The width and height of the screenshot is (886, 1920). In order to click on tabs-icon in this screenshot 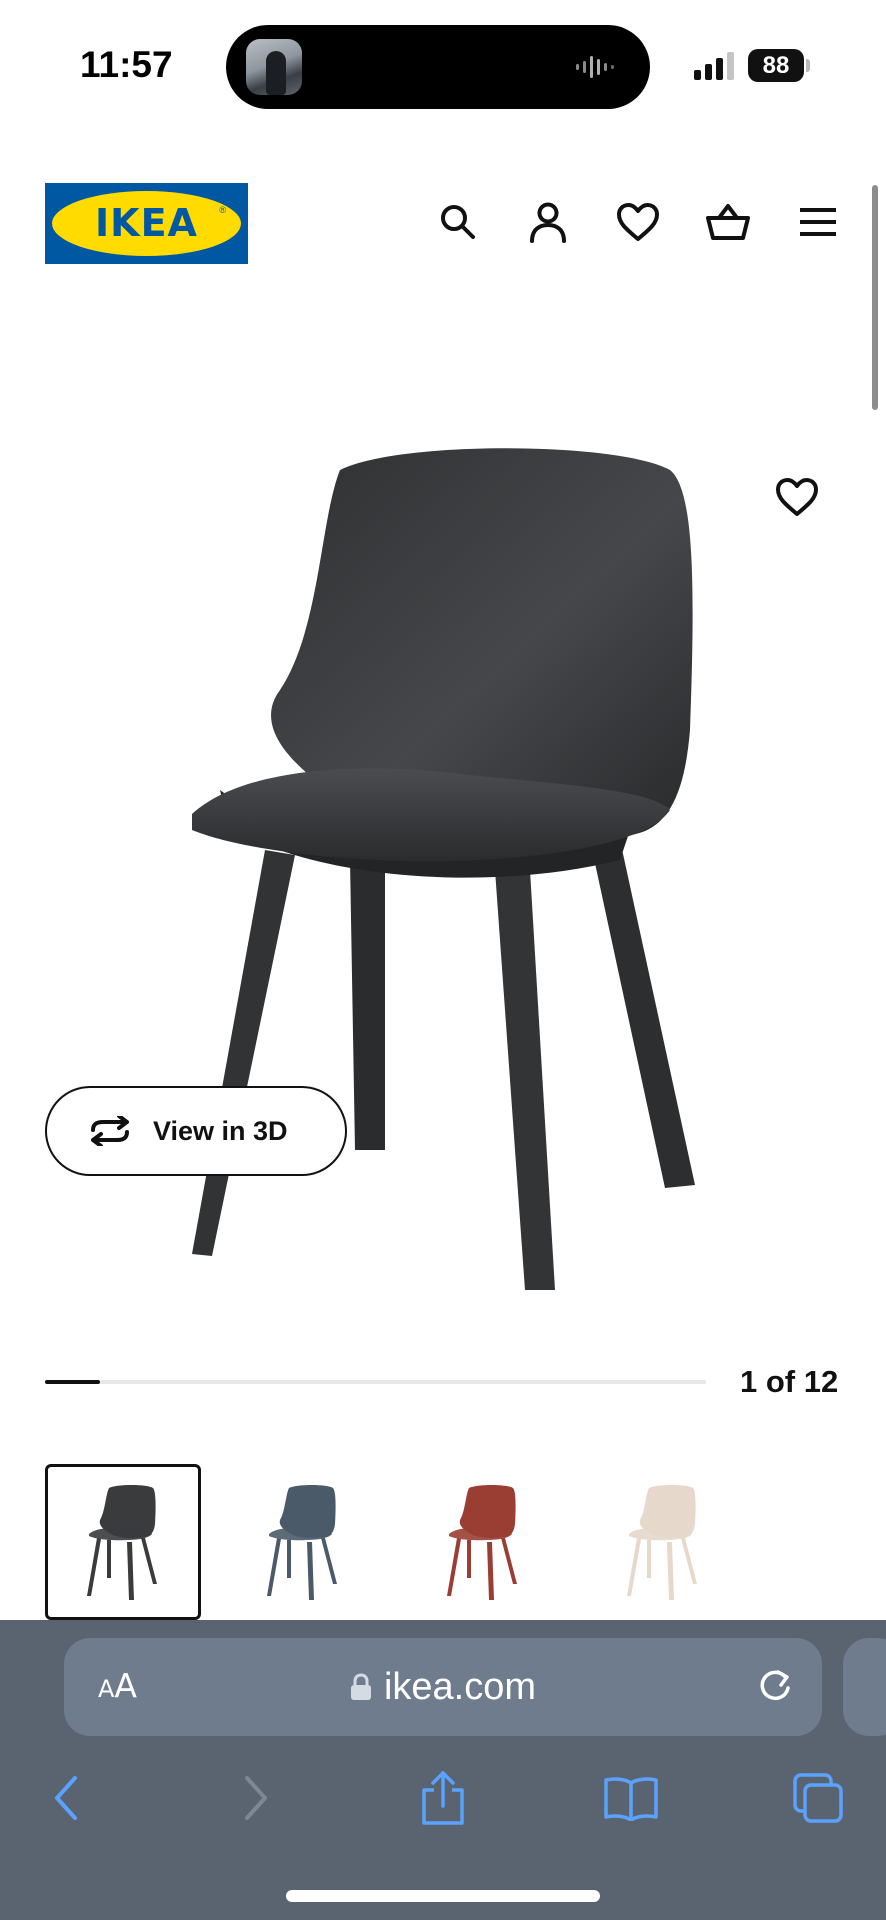, I will do `click(818, 1798)`.